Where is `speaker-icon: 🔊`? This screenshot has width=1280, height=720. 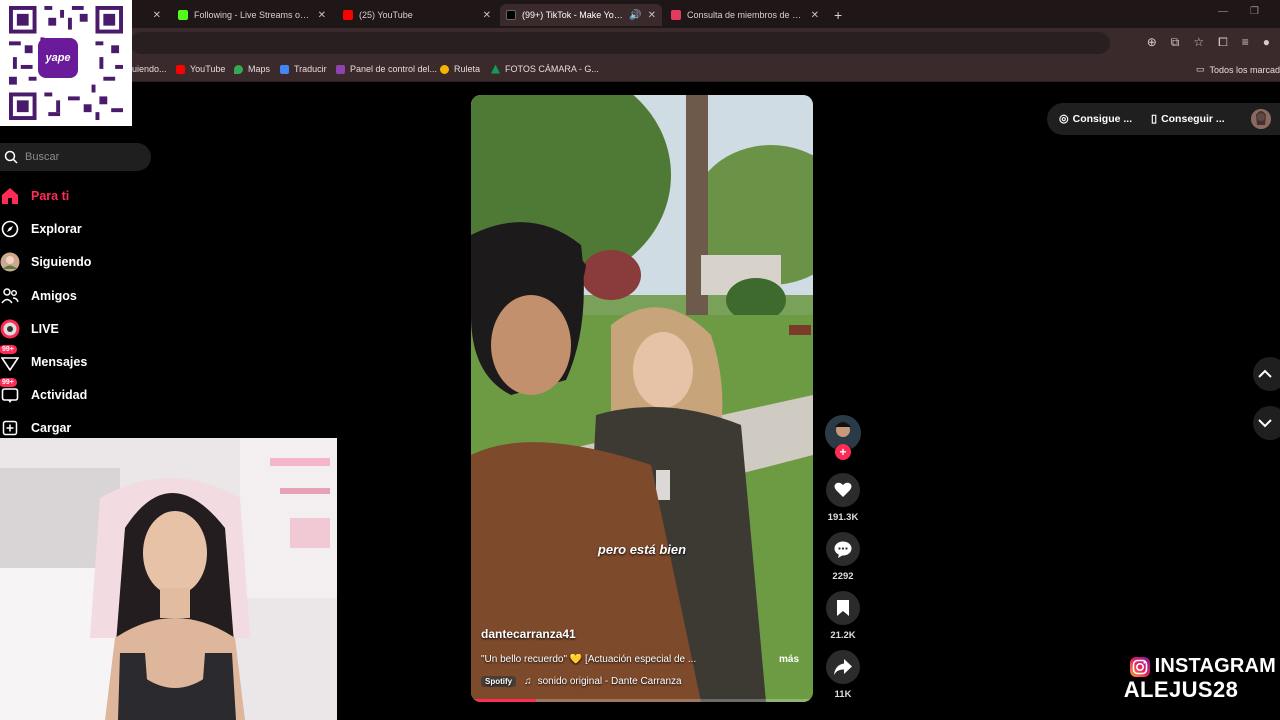
speaker-icon: 🔊 is located at coordinates (635, 15).